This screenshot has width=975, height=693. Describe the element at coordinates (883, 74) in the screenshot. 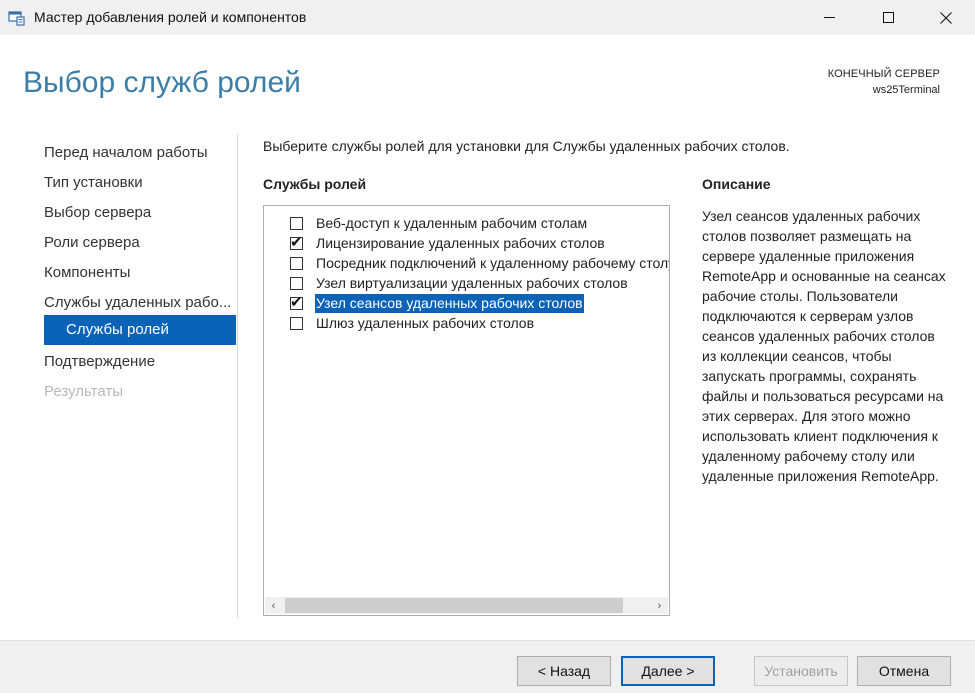

I see `destination-server-label: КОНЕЧНЫЙ СЕРВЕР` at that location.